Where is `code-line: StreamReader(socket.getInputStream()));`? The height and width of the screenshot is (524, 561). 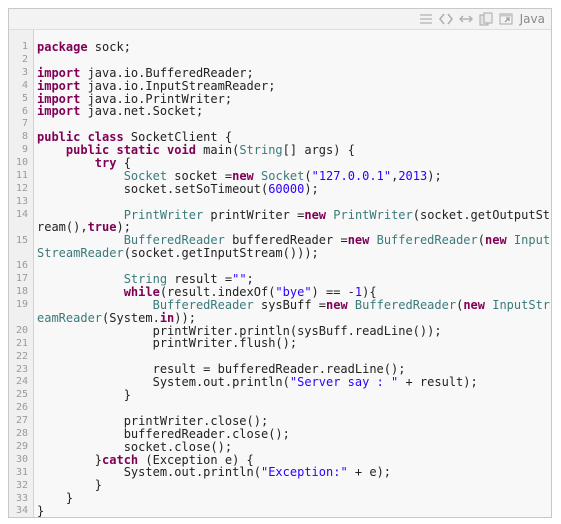
code-line: StreamReader(socket.getInputStream())); is located at coordinates (291, 253).